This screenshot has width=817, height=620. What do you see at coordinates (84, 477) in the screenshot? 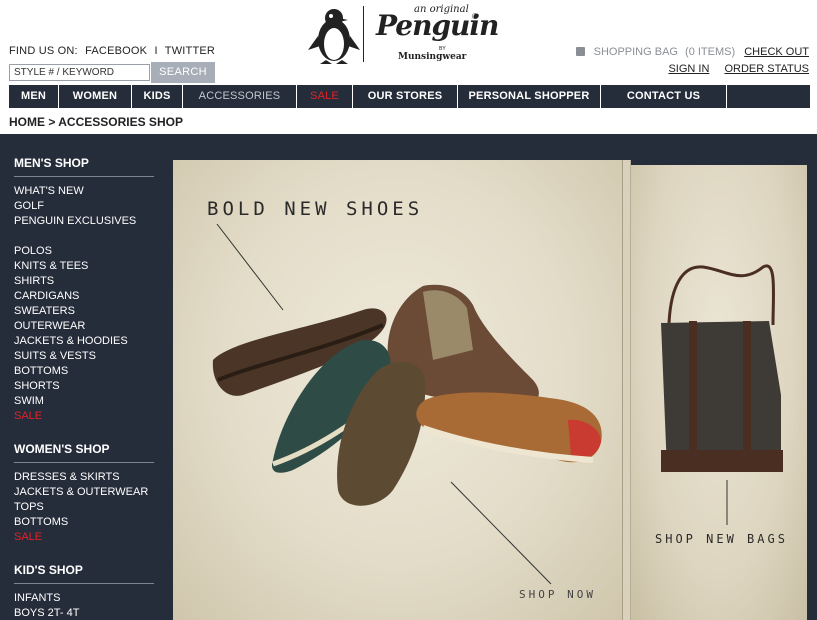
I see `sidebar-item-dresses-skirts: DRESSES & SKIRTS` at bounding box center [84, 477].